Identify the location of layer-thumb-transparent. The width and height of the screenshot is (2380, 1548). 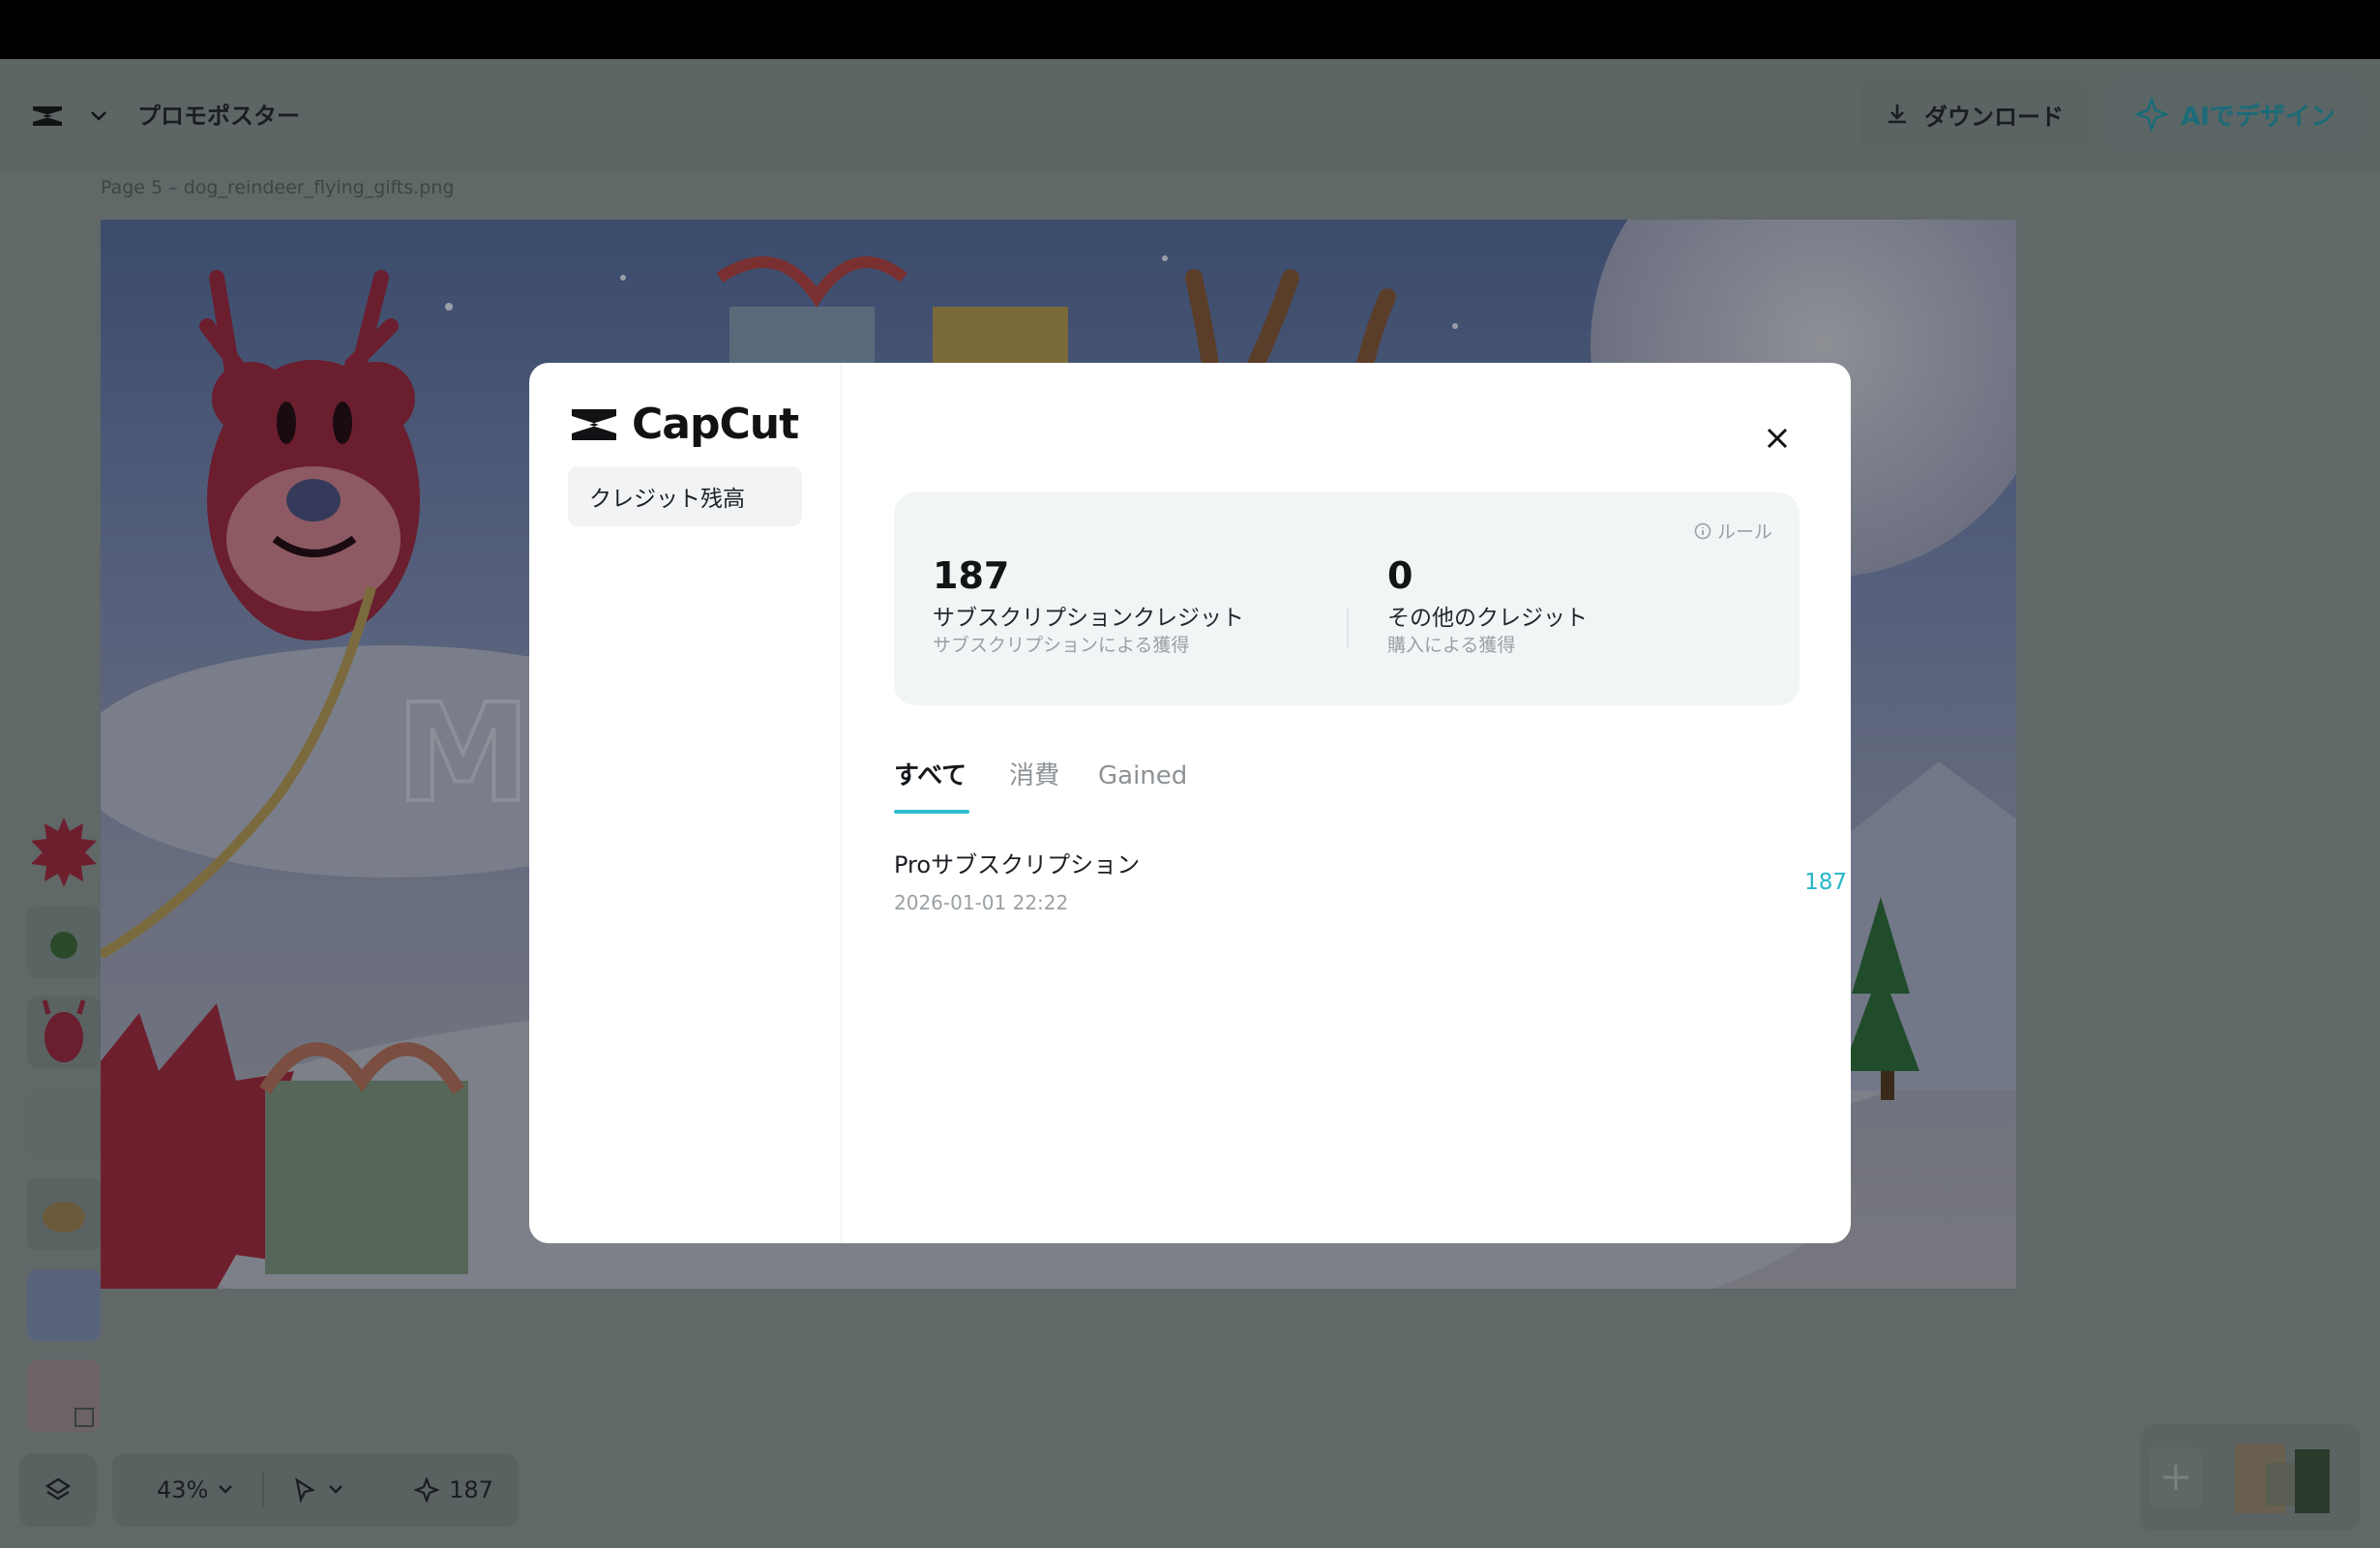
(64, 1123).